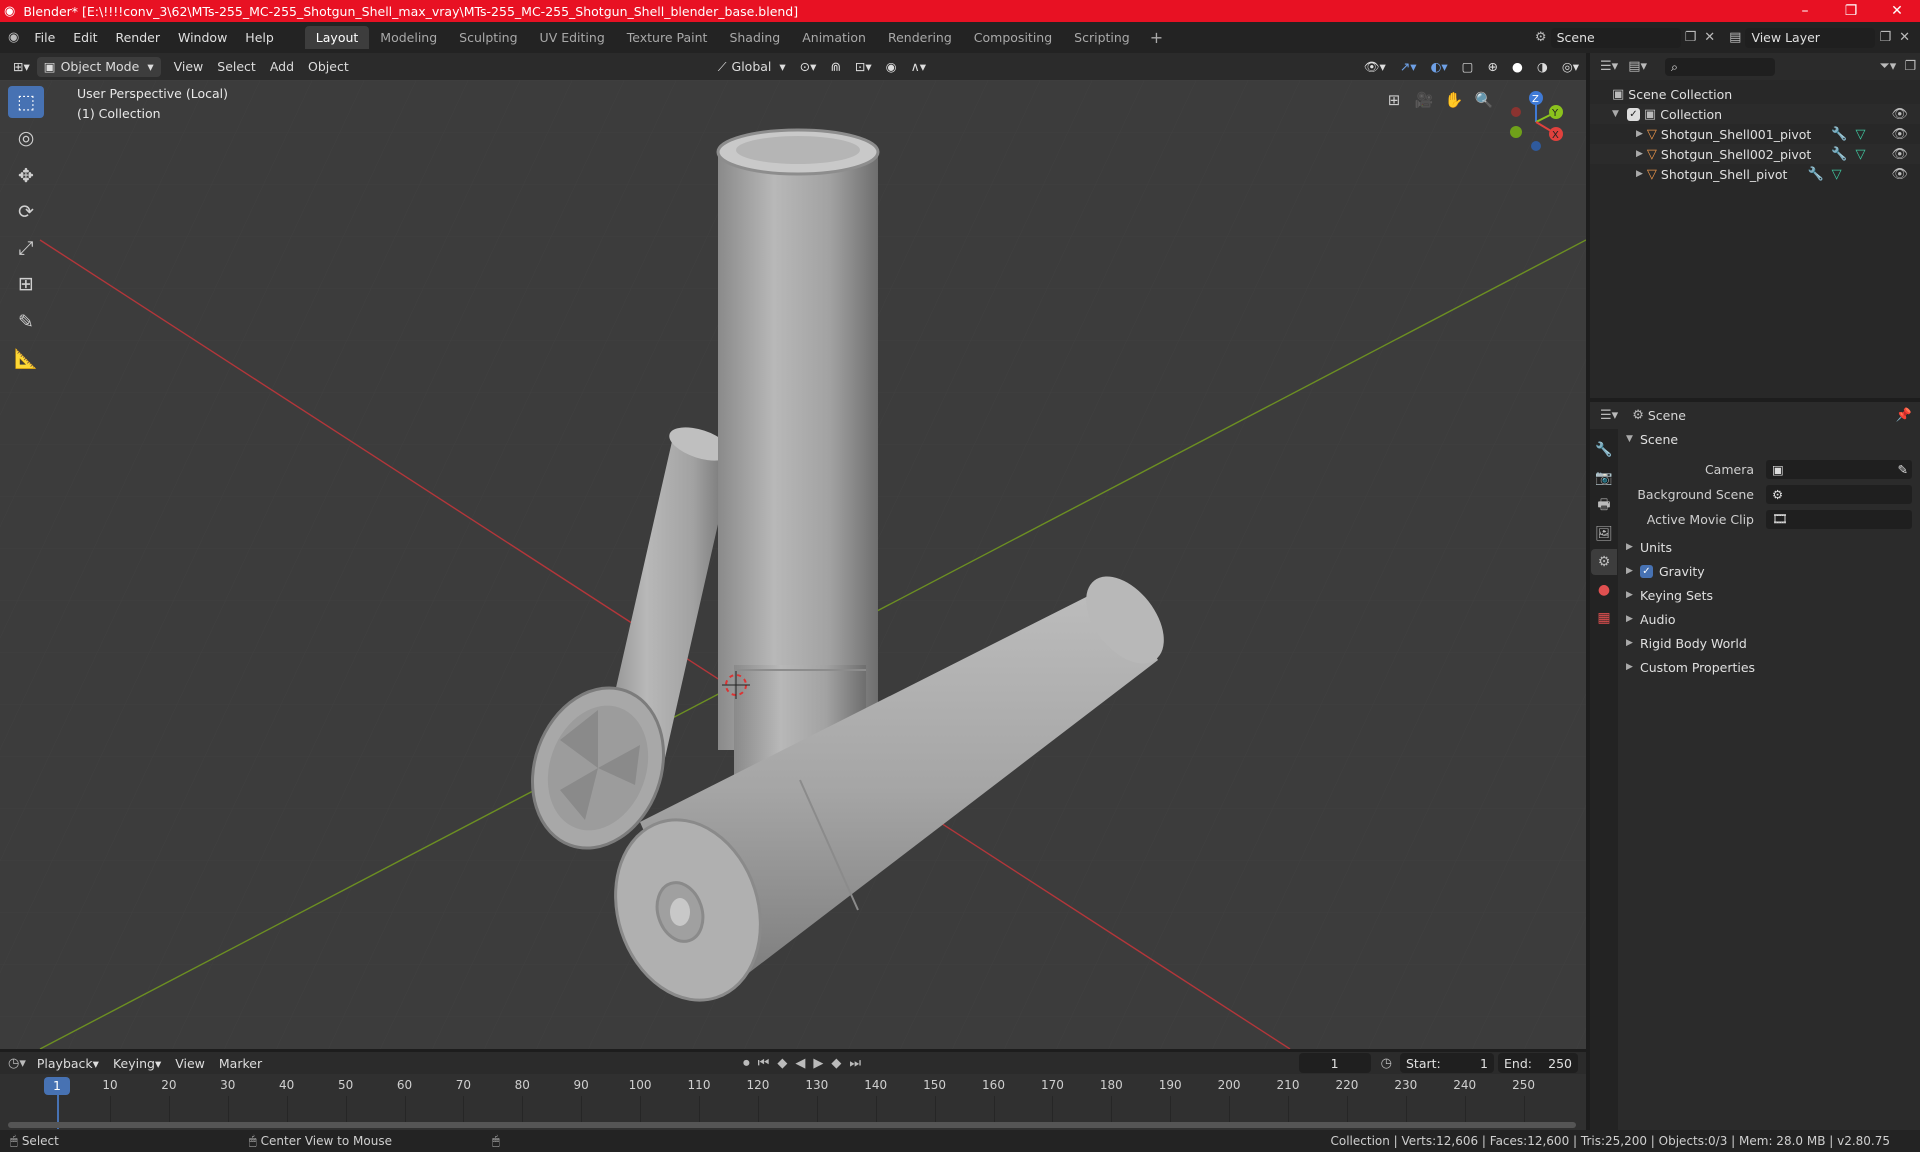  I want to click on outliner-object-row: ▶ ▽ Shotgun_Shell001_pivot 🔧 ▽ 👁, so click(1755, 134).